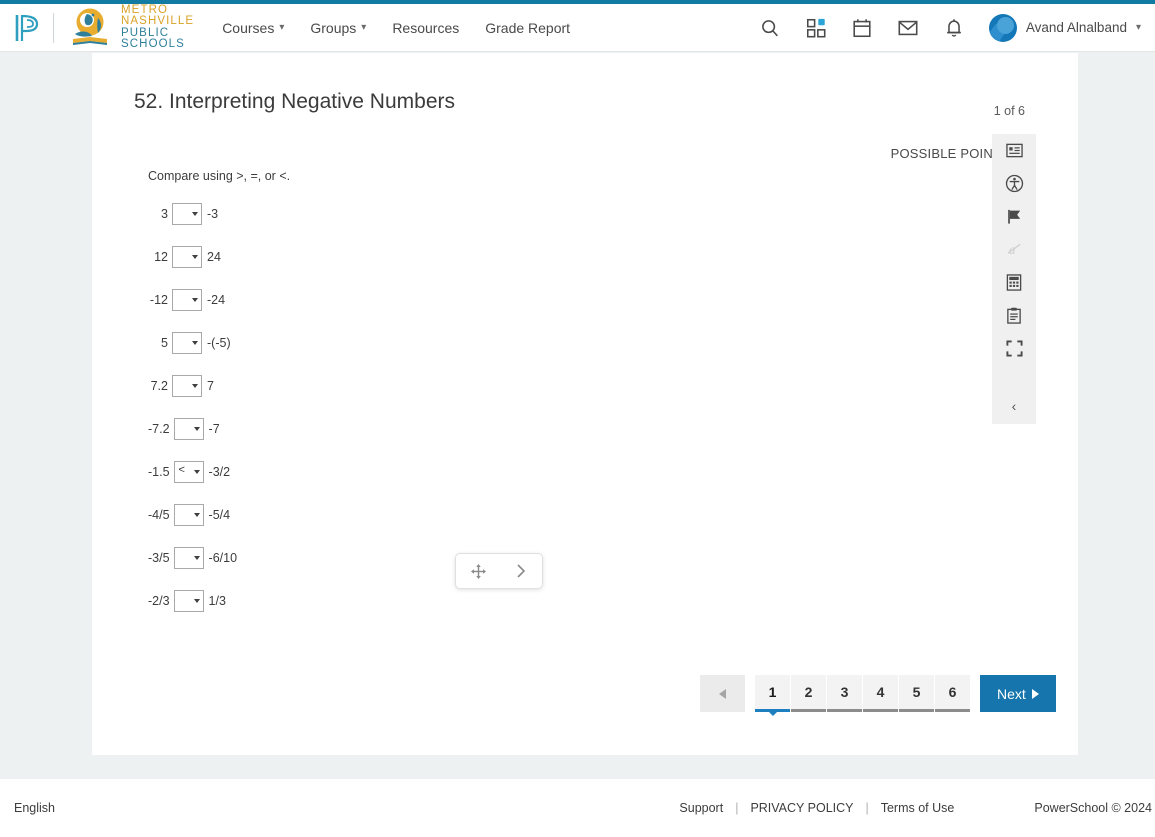 This screenshot has width=1155, height=837. What do you see at coordinates (1014, 183) in the screenshot?
I see `accessibility-icon` at bounding box center [1014, 183].